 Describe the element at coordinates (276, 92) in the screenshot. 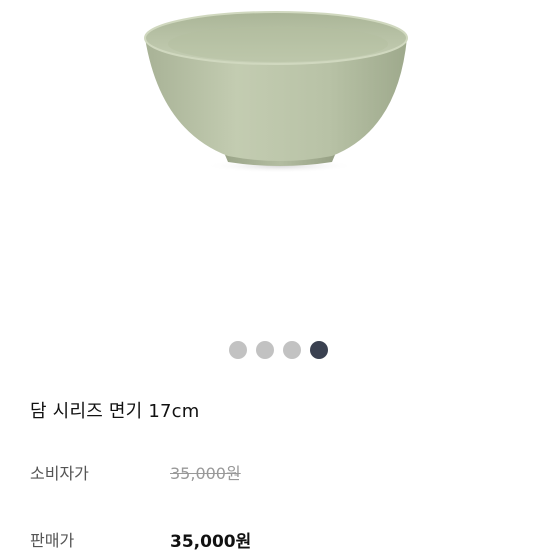

I see `product-image` at that location.